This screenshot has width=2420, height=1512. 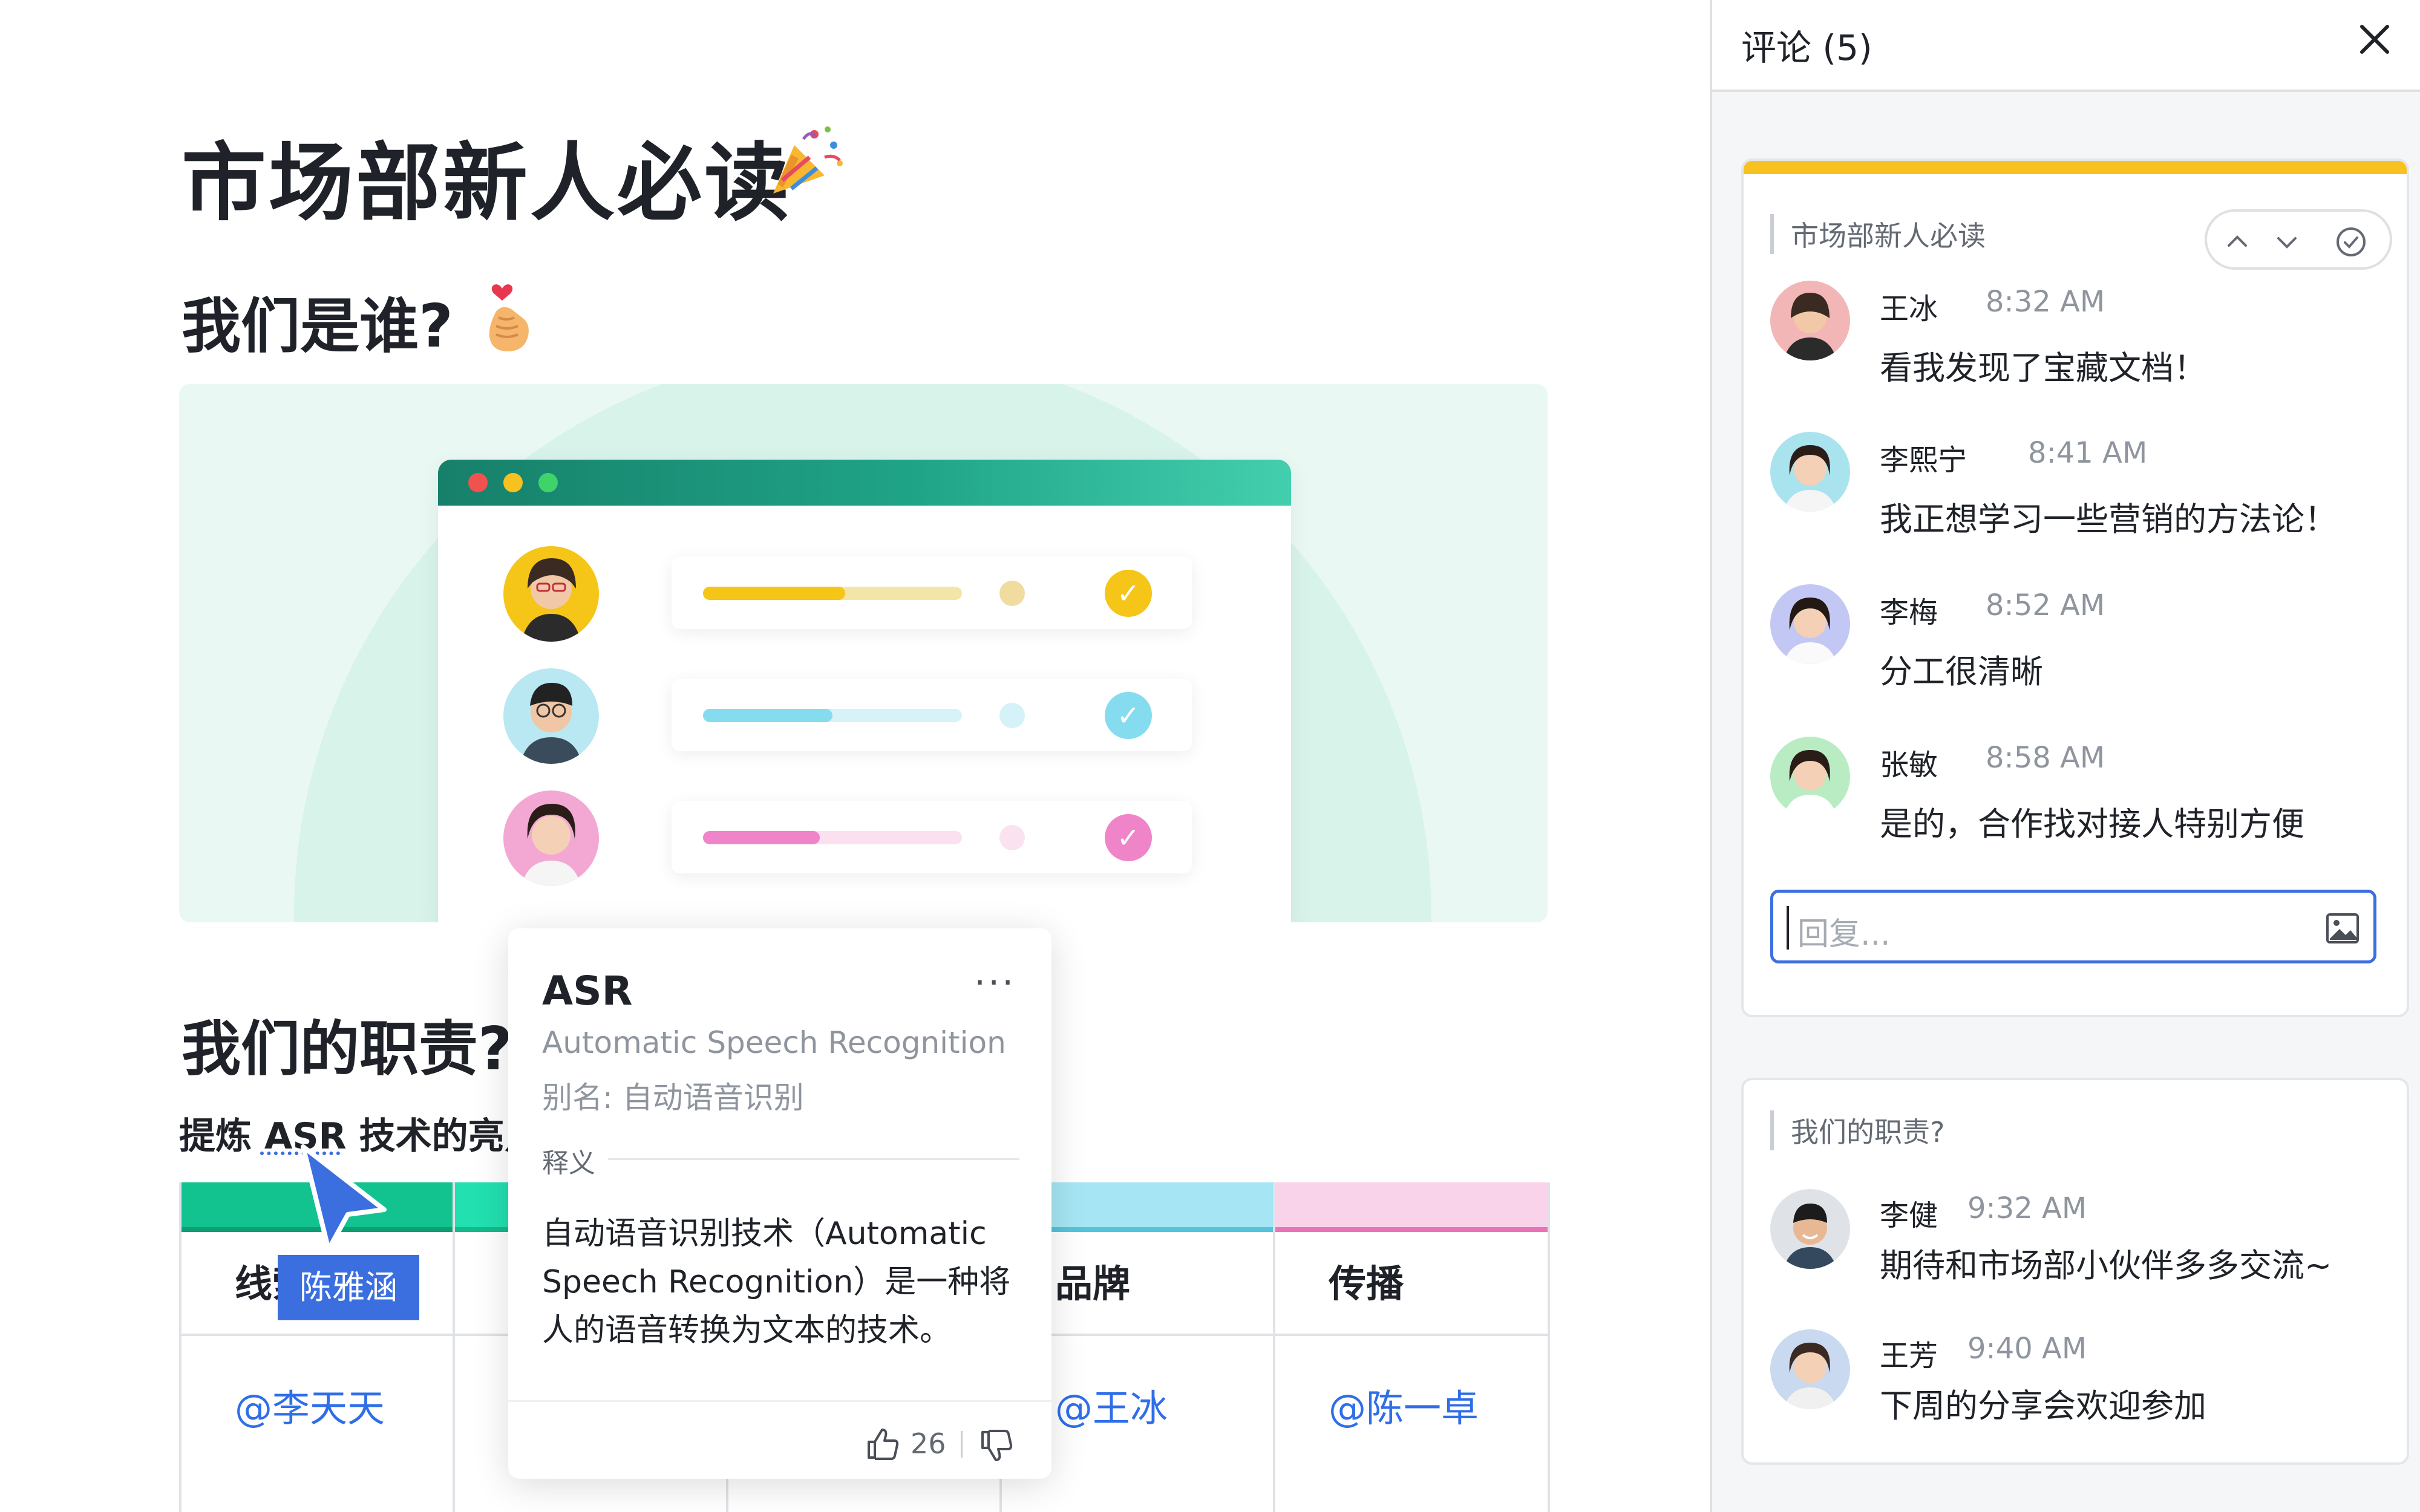 What do you see at coordinates (864, 483) in the screenshot?
I see `window-title-bar` at bounding box center [864, 483].